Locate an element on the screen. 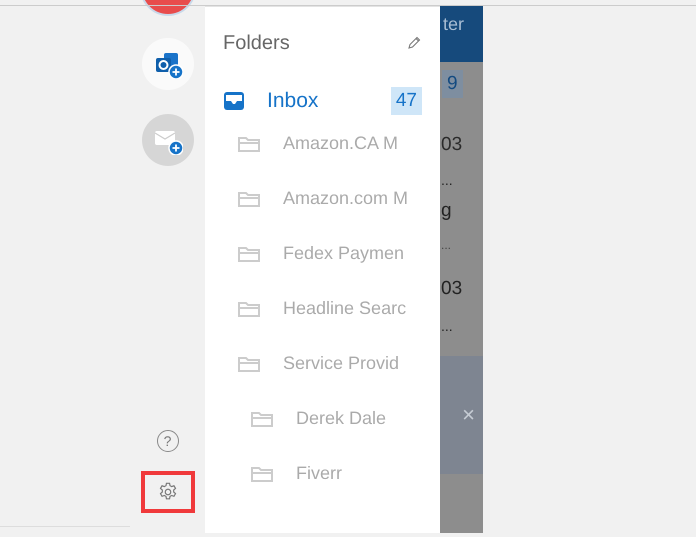  edit-pencil-icon is located at coordinates (414, 43).